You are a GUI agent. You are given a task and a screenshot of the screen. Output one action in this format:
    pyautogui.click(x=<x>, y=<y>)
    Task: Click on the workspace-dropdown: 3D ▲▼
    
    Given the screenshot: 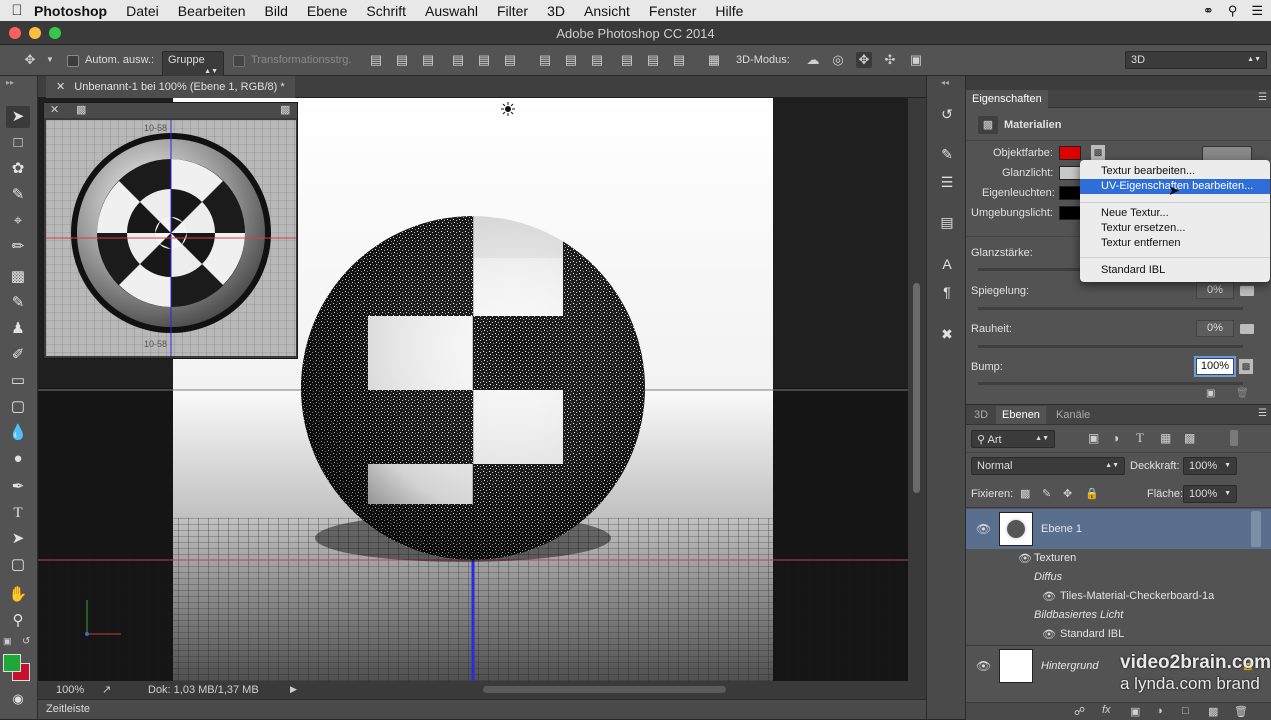 What is the action you would take?
    pyautogui.click(x=1196, y=60)
    